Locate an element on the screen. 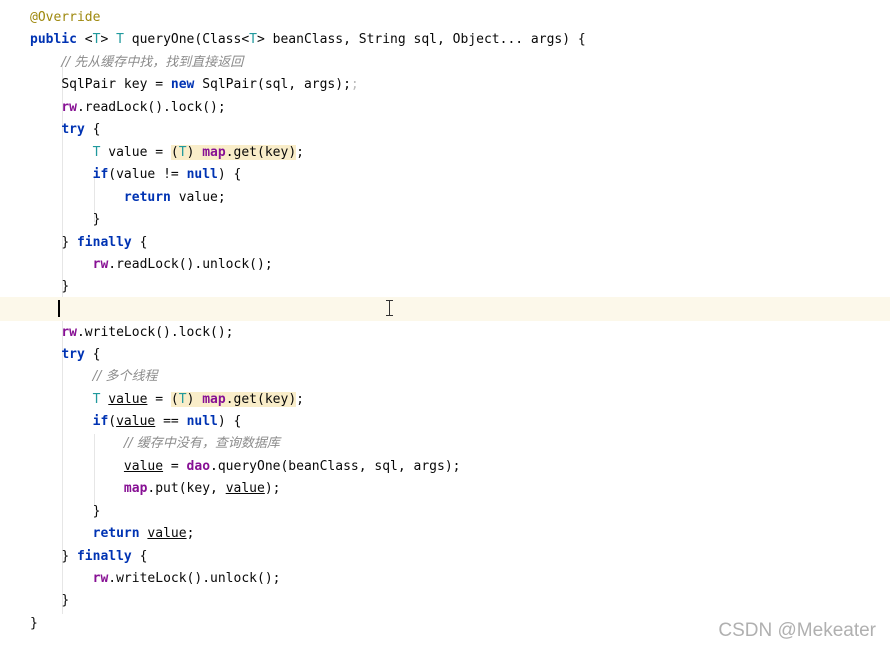 The width and height of the screenshot is (890, 652). code-line-20: // 缓存中没有，查询数据库 is located at coordinates (201, 443).